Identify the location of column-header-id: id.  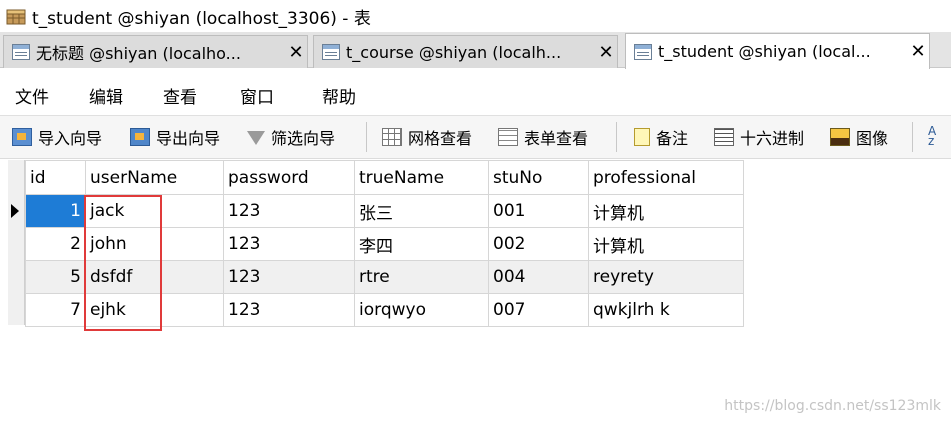
(55, 177).